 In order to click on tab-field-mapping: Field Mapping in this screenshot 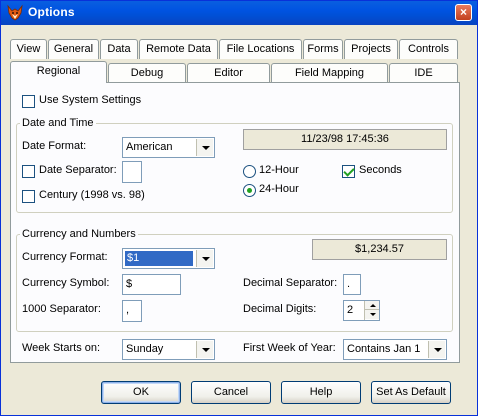, I will do `click(329, 73)`.